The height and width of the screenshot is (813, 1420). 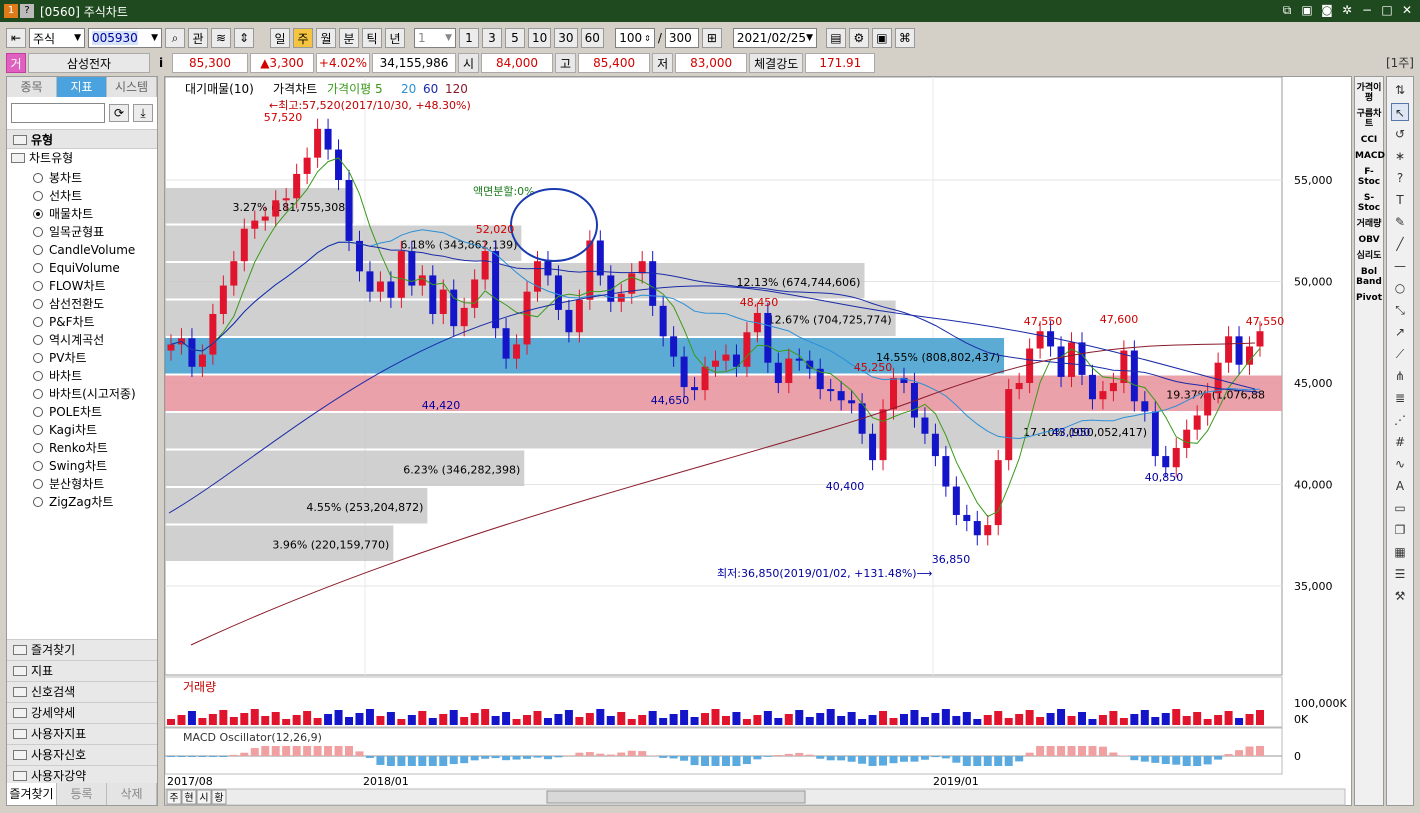 What do you see at coordinates (1347, 10) in the screenshot?
I see `settings-icon: ✲` at bounding box center [1347, 10].